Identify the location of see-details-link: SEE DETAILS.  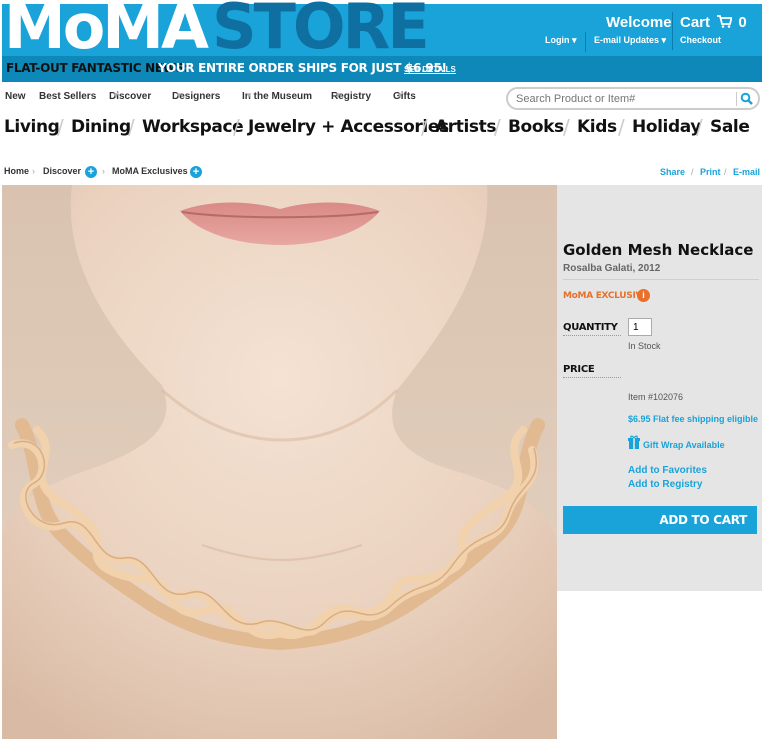
(430, 69).